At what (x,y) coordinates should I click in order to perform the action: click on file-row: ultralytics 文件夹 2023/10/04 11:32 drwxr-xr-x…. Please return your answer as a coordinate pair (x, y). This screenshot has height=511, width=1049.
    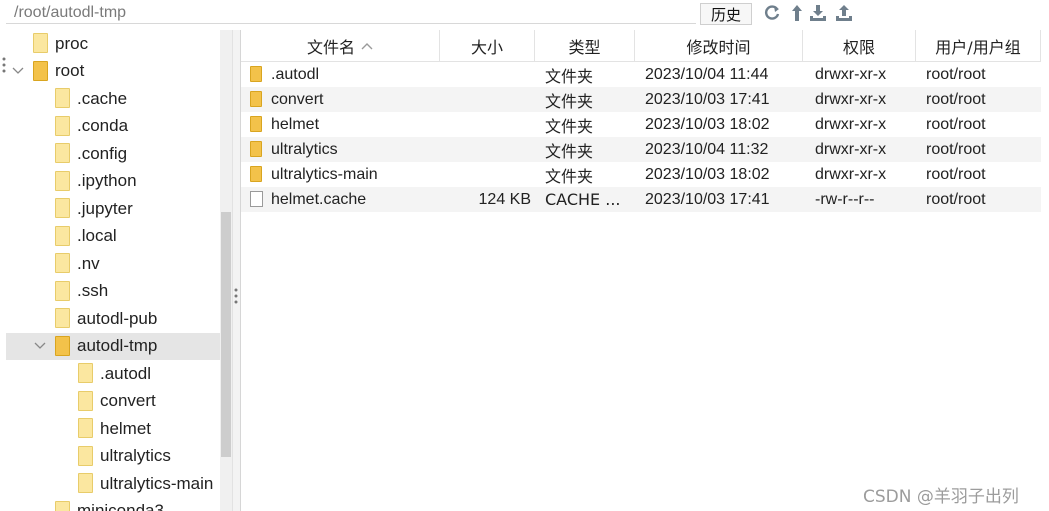
    Looking at the image, I should click on (641, 149).